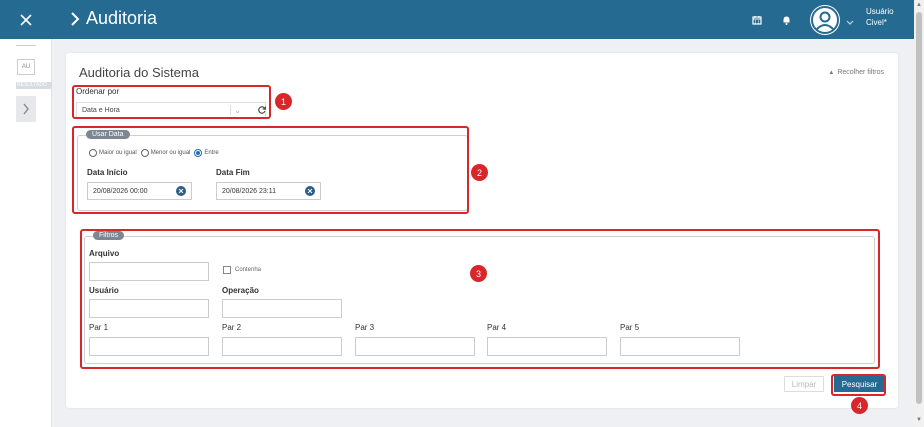  I want to click on calendar-button, so click(757, 19).